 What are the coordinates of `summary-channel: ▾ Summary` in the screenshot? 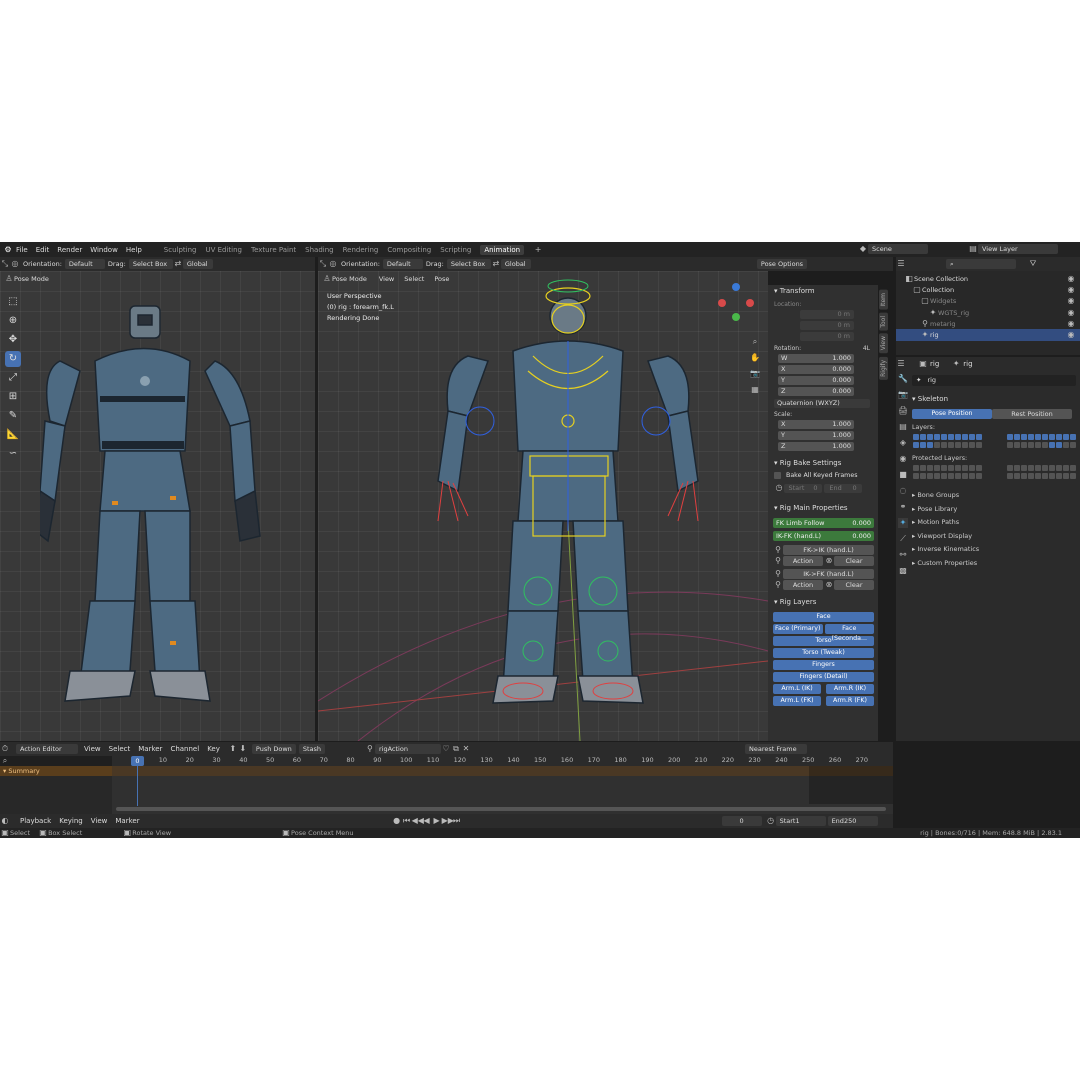 It's located at (56, 771).